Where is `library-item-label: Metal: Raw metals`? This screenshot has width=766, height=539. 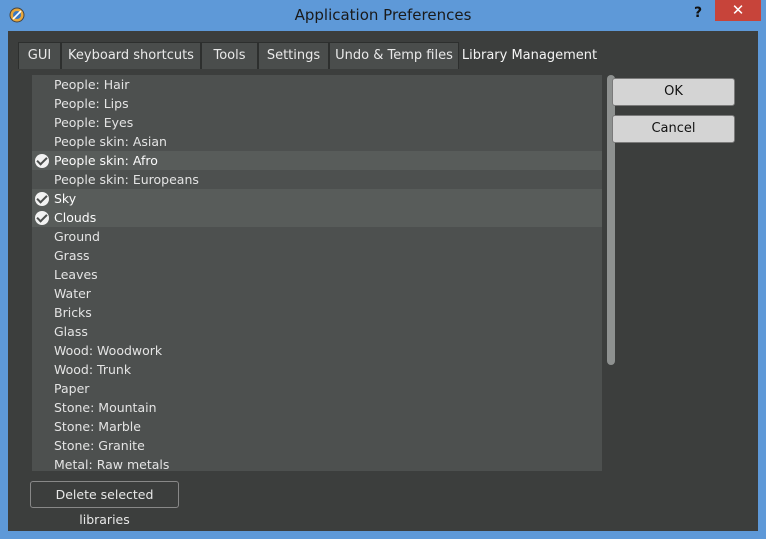 library-item-label: Metal: Raw metals is located at coordinates (112, 464).